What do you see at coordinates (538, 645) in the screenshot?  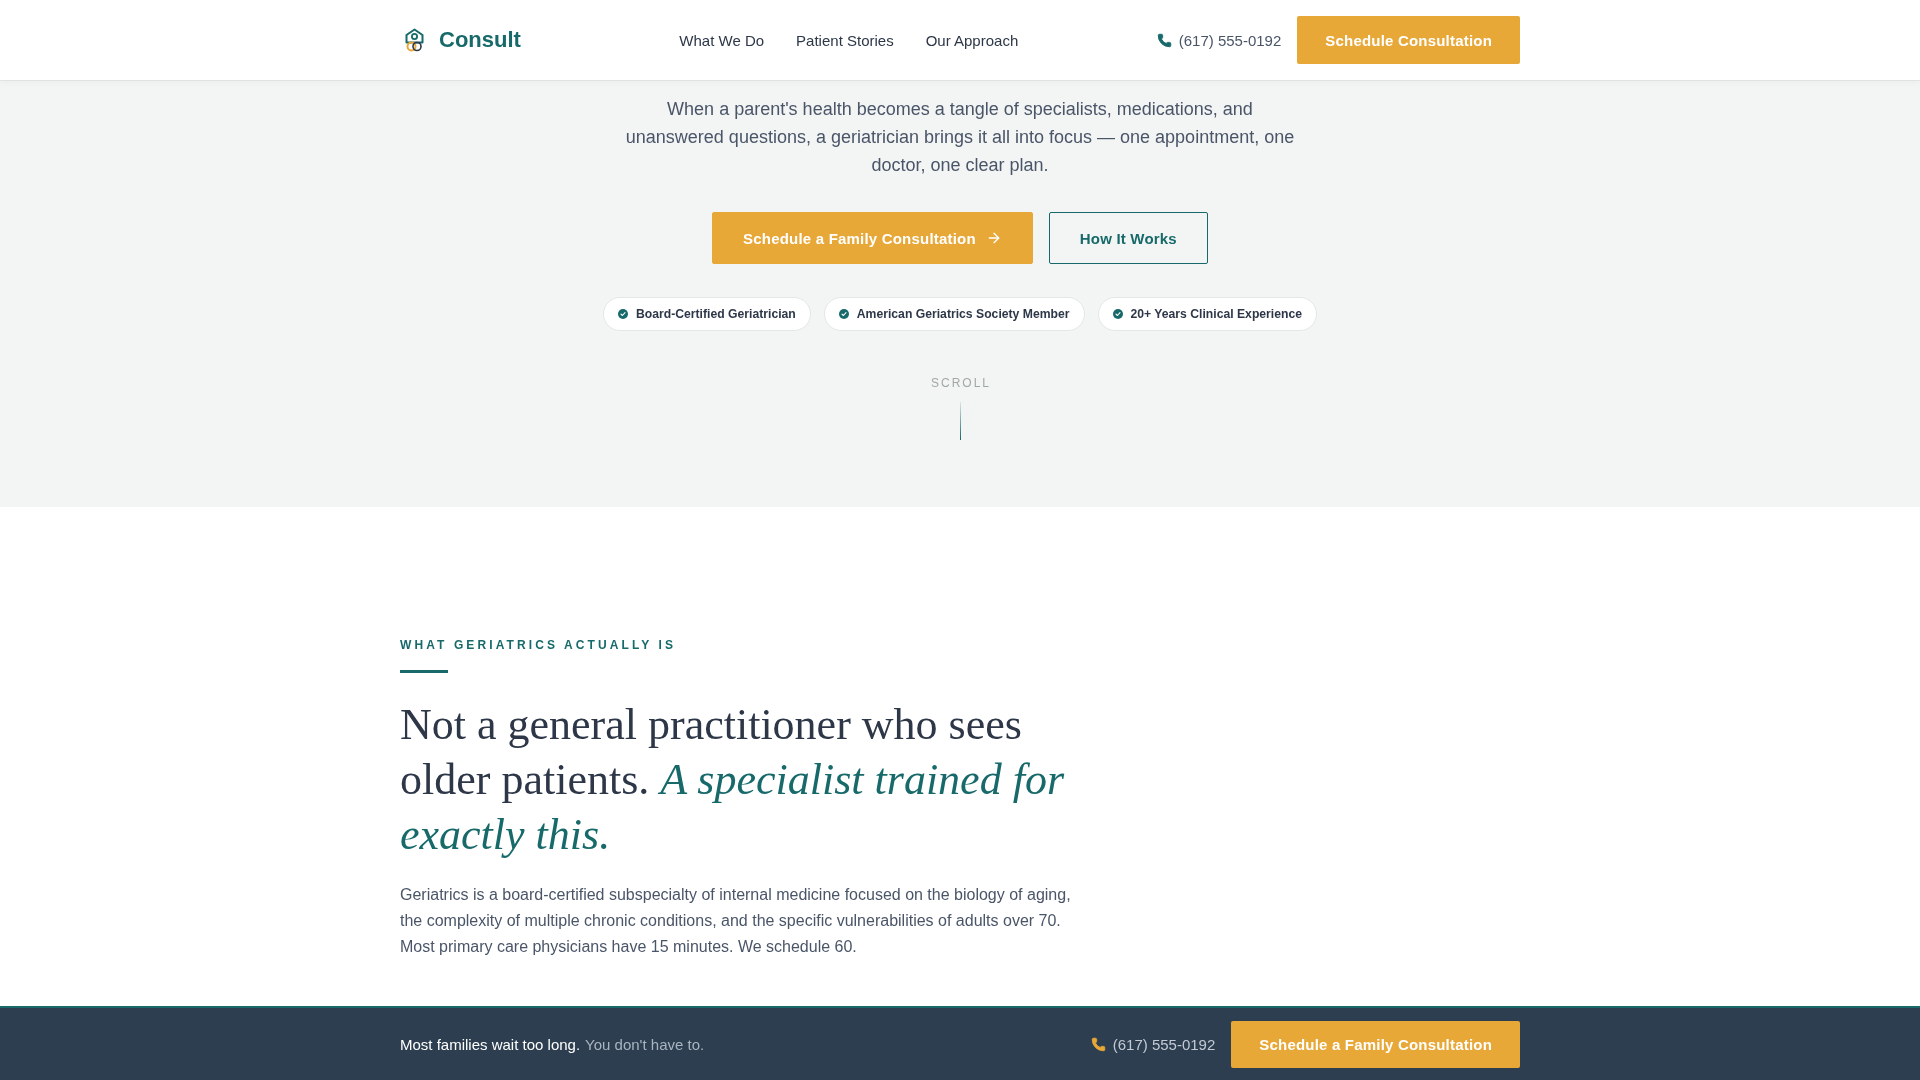 I see `section-eyebrow: WHAT GERIATRICS ACTUALLY IS` at bounding box center [538, 645].